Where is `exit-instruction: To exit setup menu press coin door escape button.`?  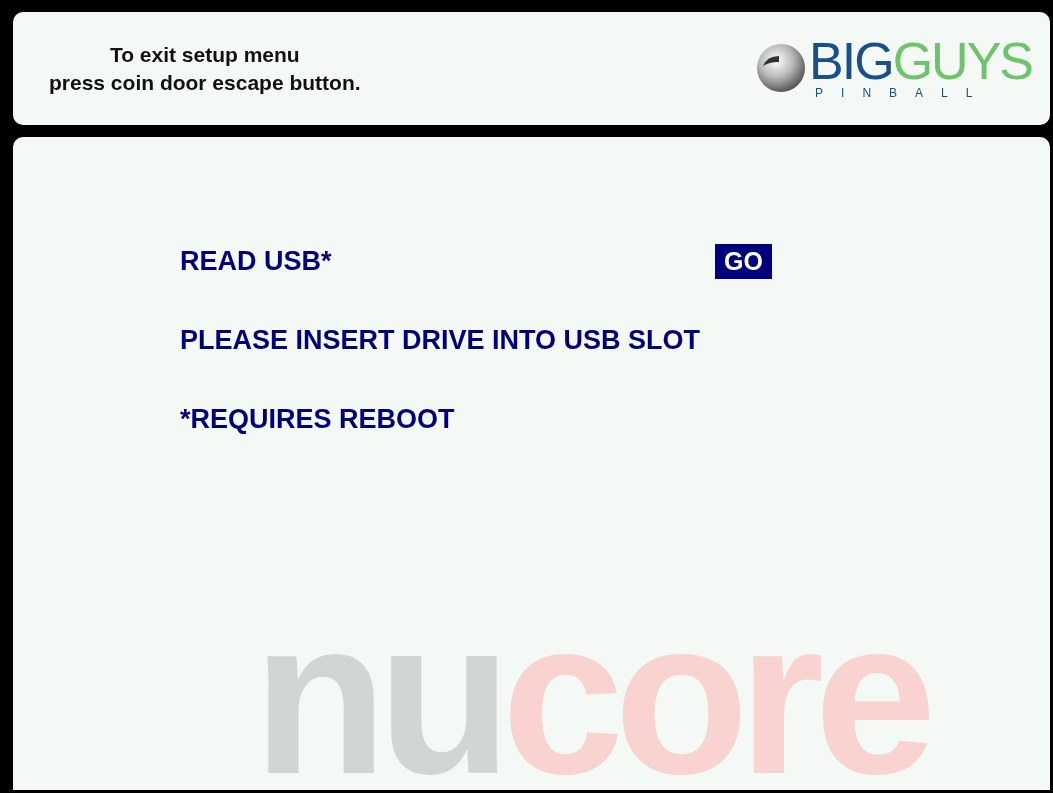 exit-instruction: To exit setup menu press coin door escape button. is located at coordinates (205, 69).